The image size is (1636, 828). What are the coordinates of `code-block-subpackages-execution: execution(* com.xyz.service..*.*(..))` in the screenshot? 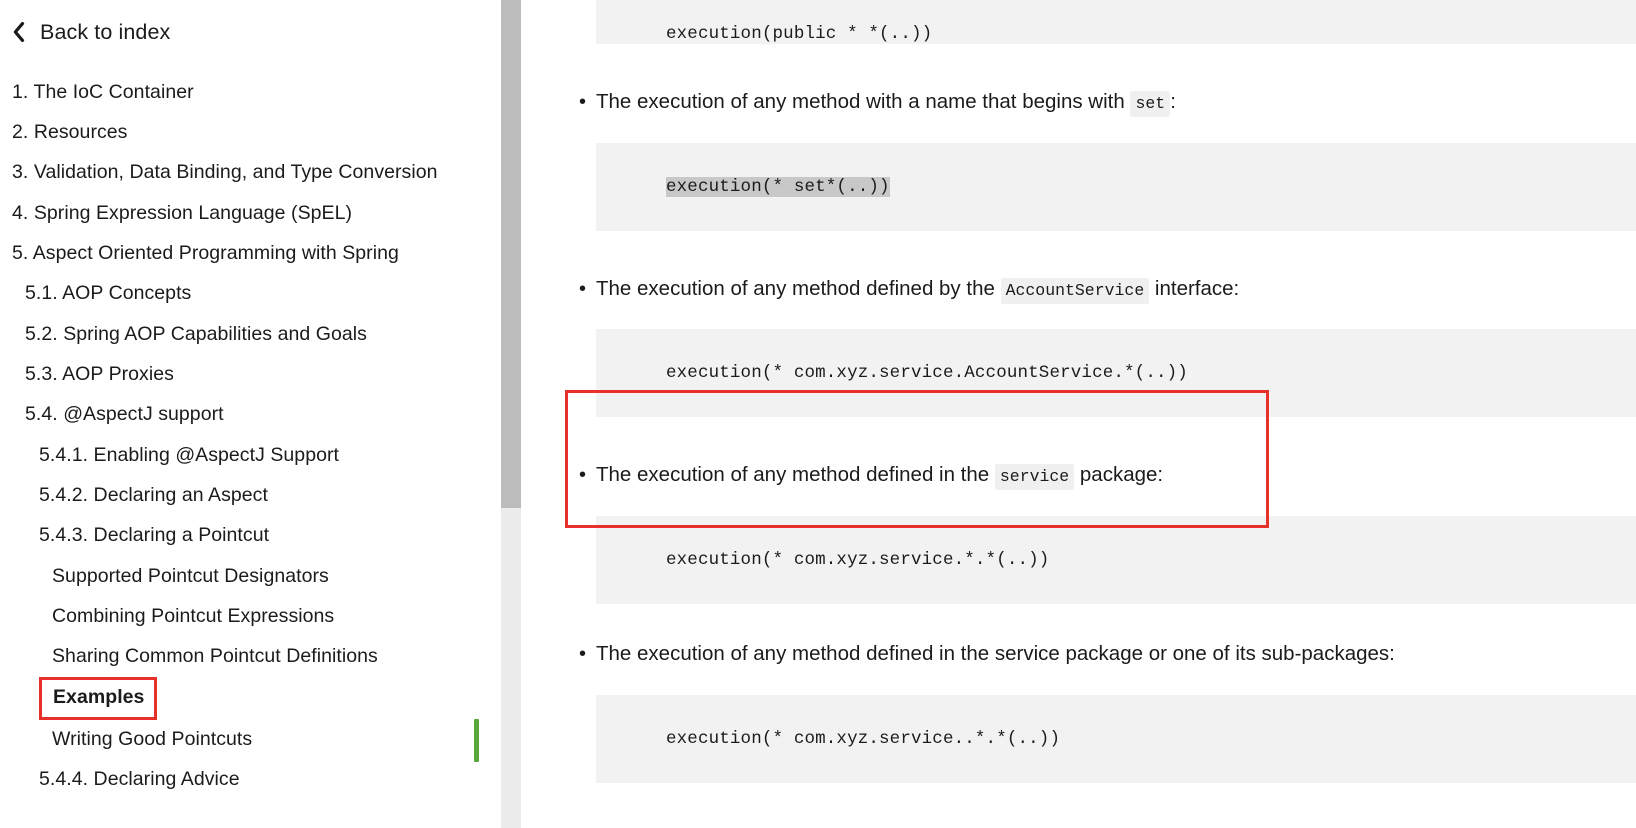 It's located at (1116, 738).